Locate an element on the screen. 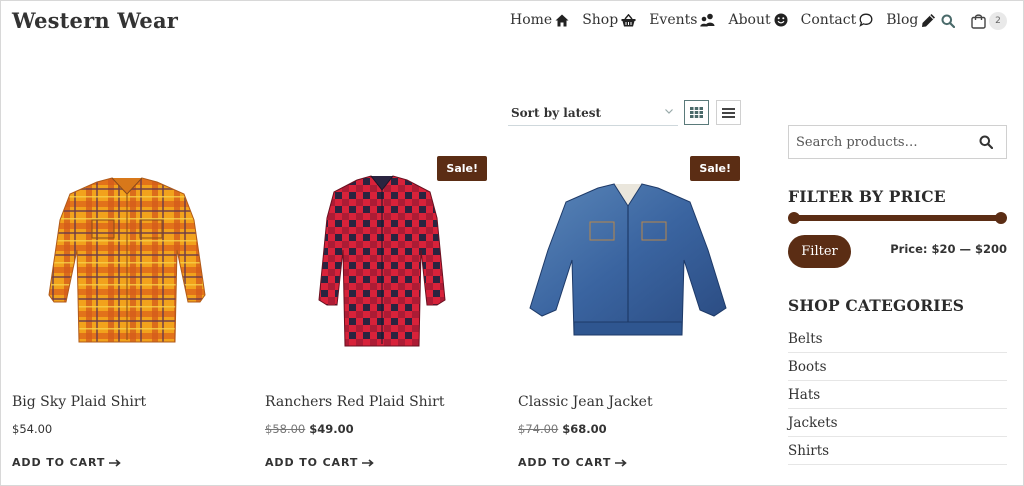 The height and width of the screenshot is (486, 1024). price-max-handle is located at coordinates (1001, 218).